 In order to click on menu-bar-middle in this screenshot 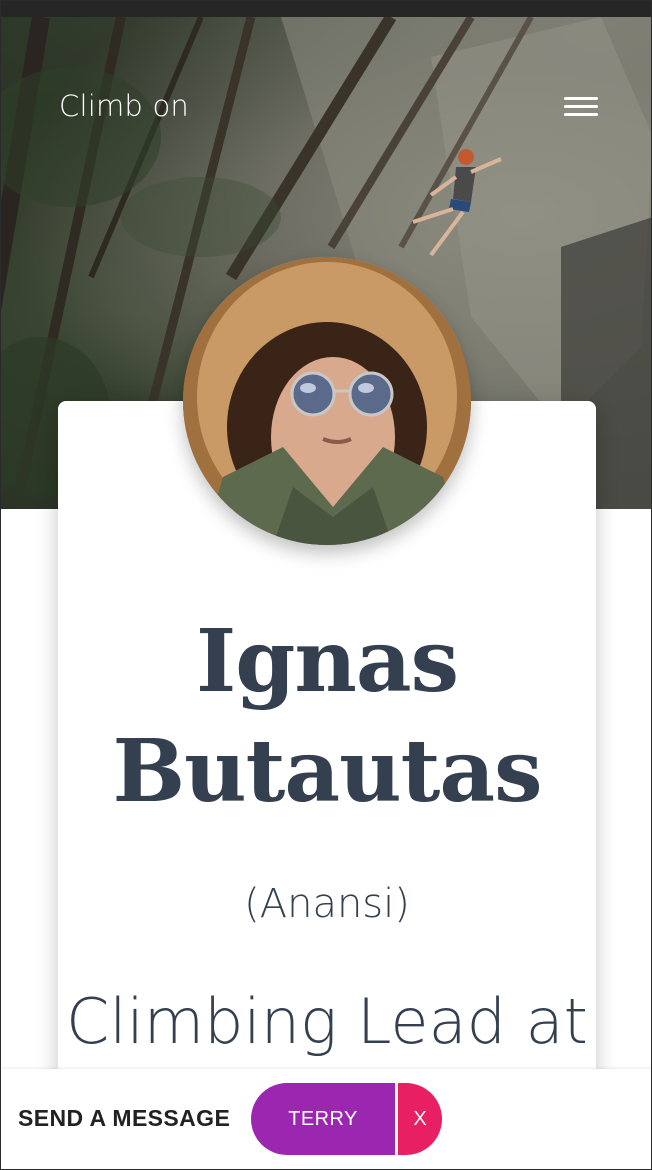, I will do `click(581, 106)`.